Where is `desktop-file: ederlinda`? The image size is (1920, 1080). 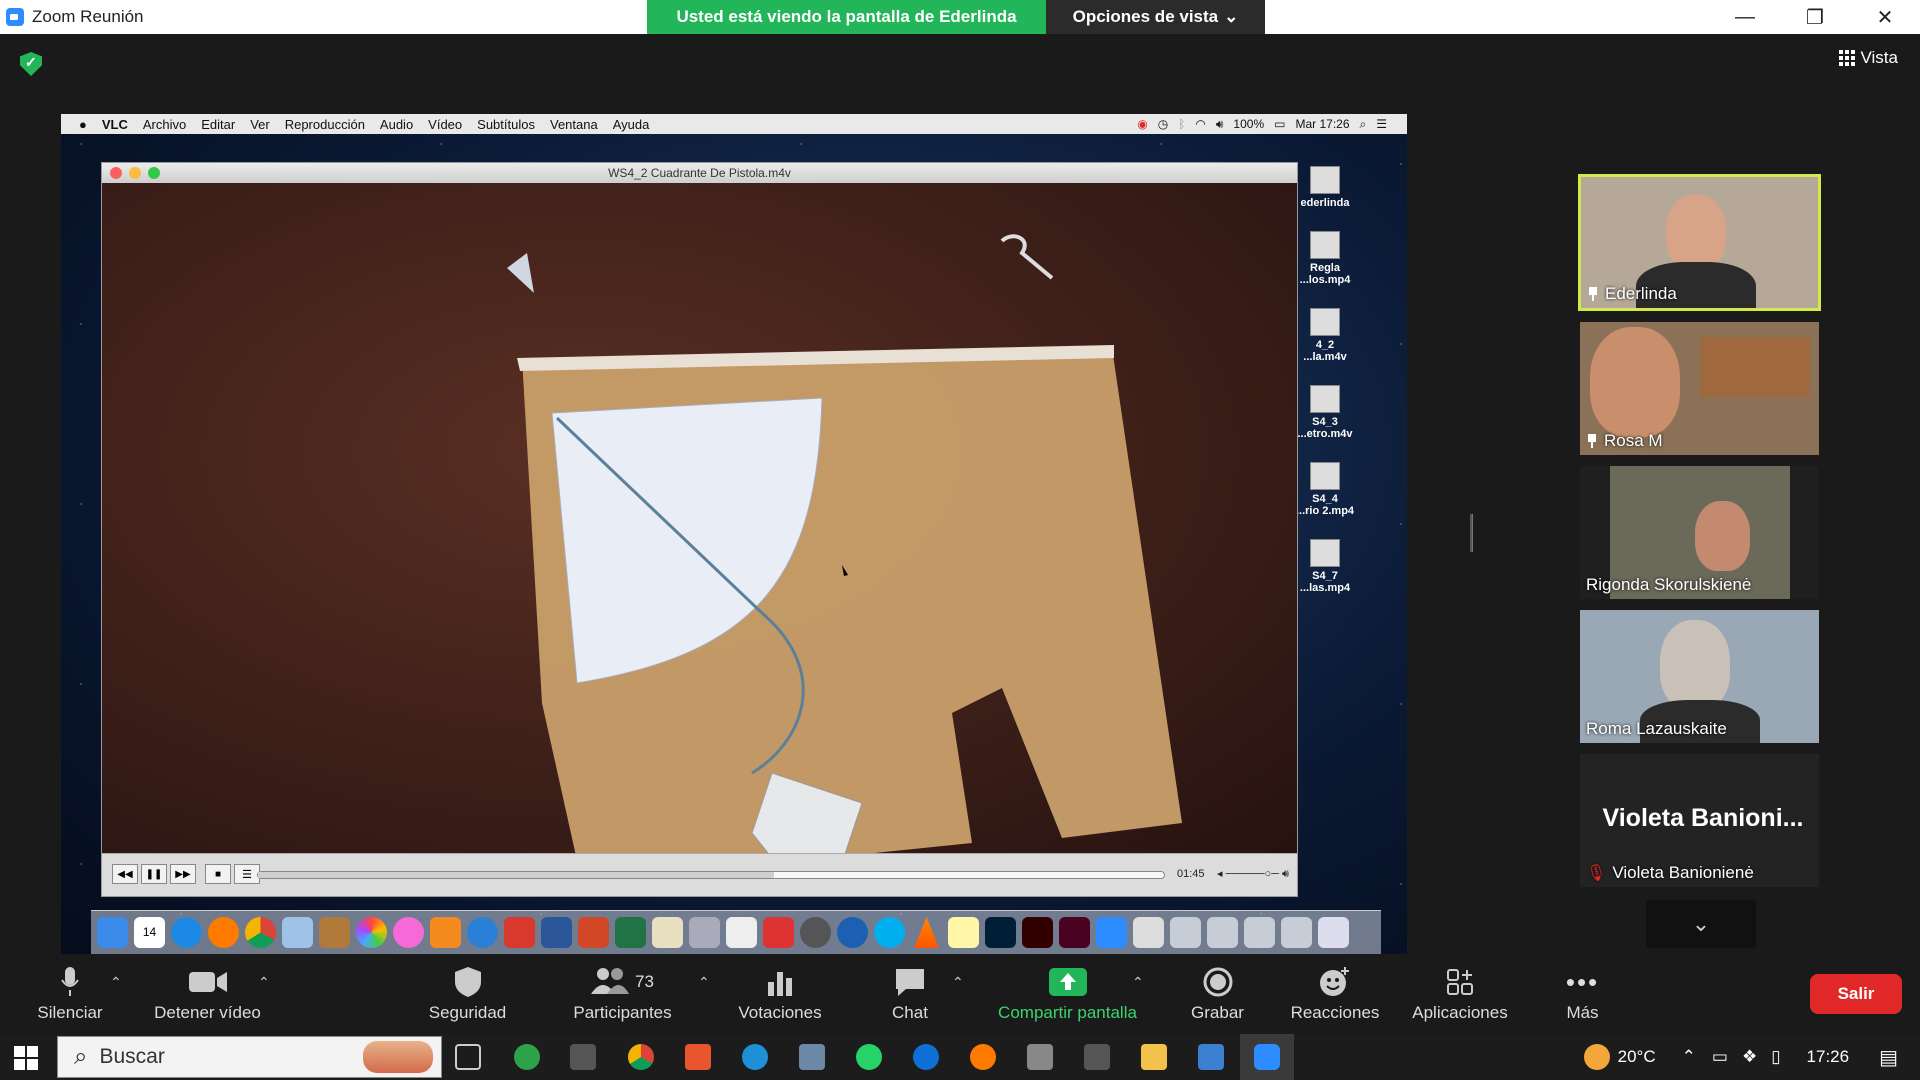
desktop-file: ederlinda is located at coordinates (1325, 187).